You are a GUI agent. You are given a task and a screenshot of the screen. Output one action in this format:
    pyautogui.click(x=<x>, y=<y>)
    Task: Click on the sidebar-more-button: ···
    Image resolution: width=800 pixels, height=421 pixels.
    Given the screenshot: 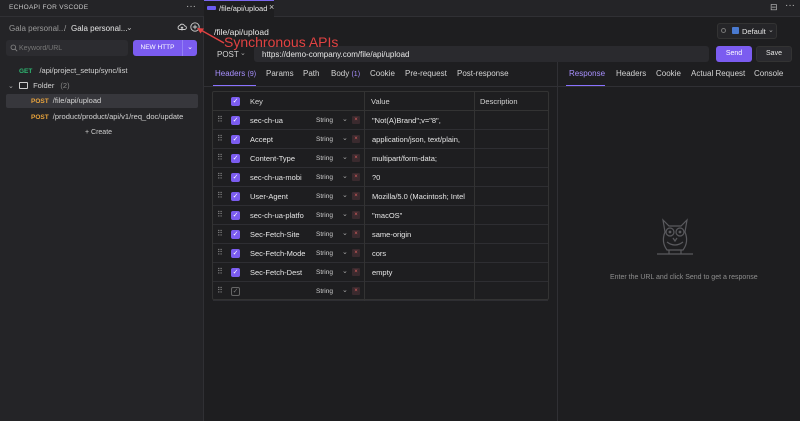 What is the action you would take?
    pyautogui.click(x=191, y=6)
    